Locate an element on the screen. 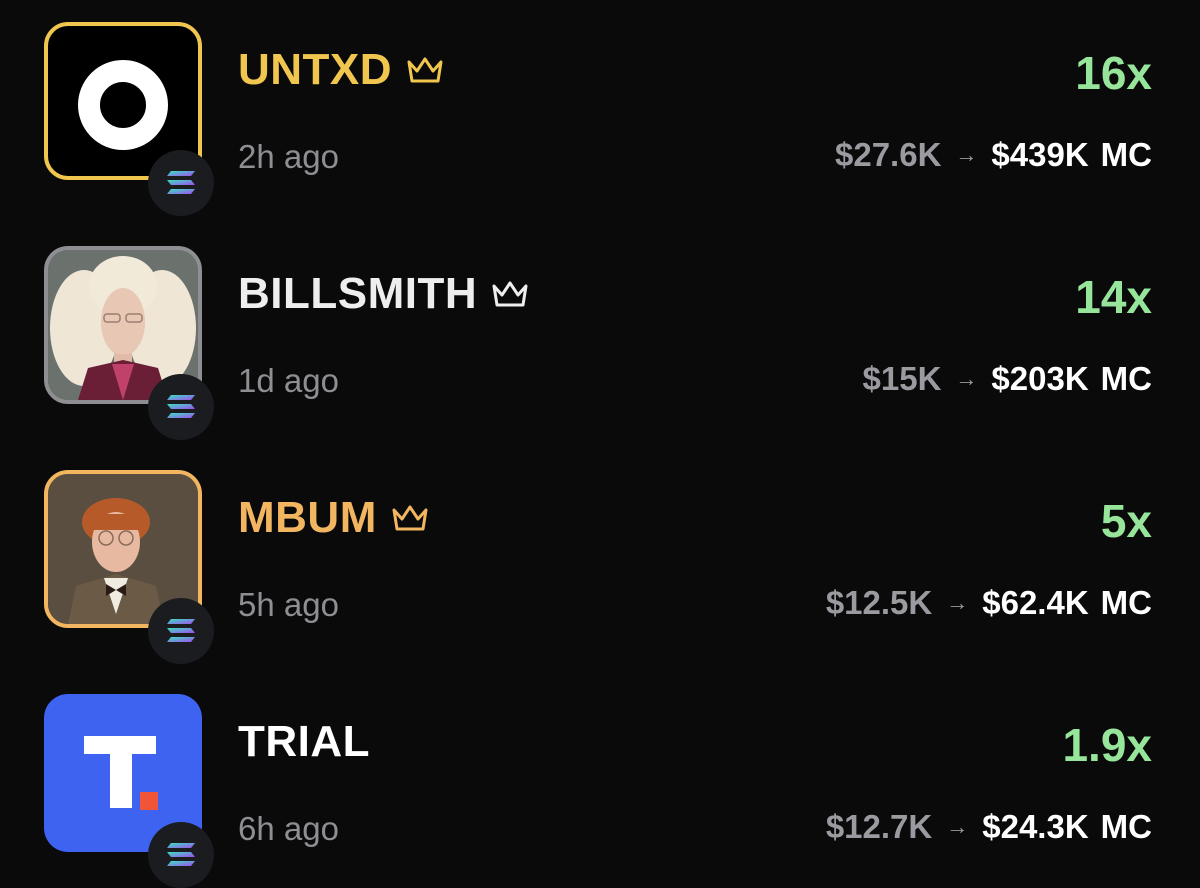  token-name: MBUM is located at coordinates (333, 518).